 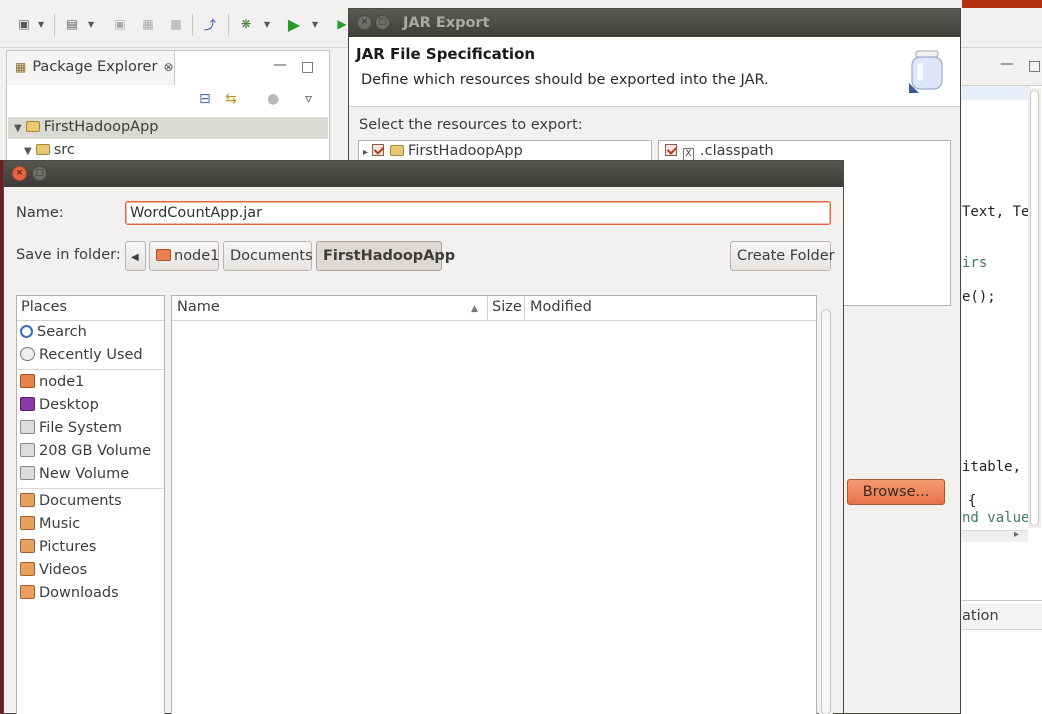 I want to click on create-folder-button: Create Folder, so click(x=782, y=256).